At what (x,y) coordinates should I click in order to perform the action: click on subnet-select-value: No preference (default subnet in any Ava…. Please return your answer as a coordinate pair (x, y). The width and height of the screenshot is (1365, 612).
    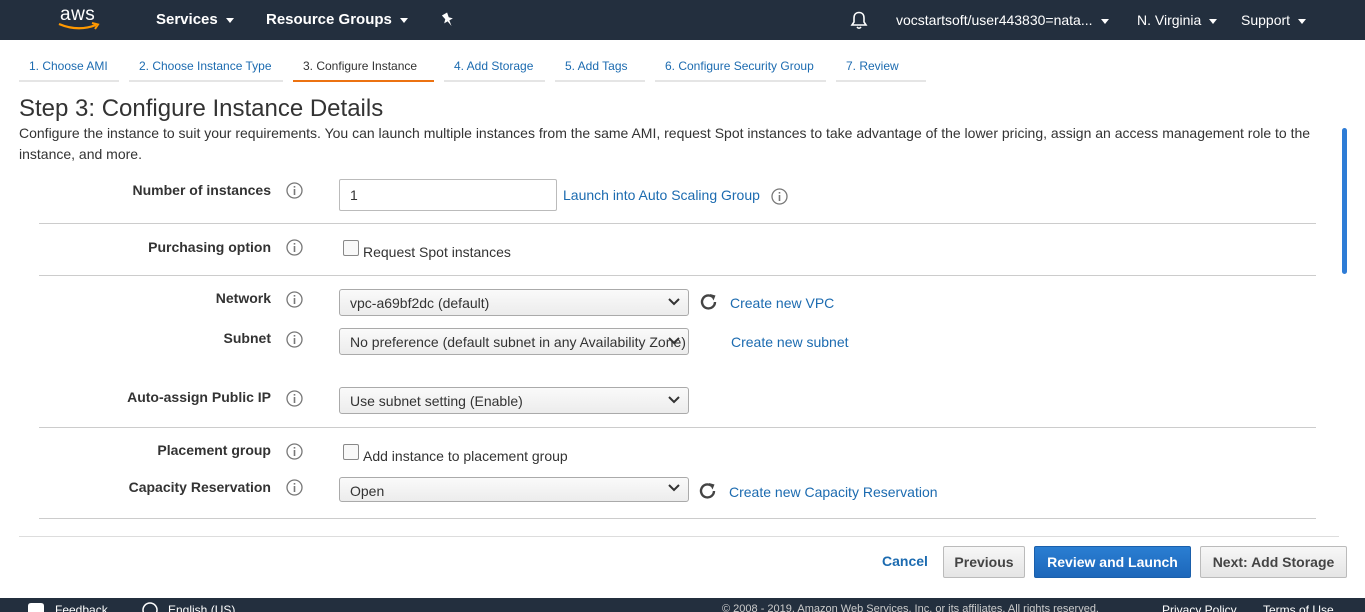
    Looking at the image, I should click on (518, 342).